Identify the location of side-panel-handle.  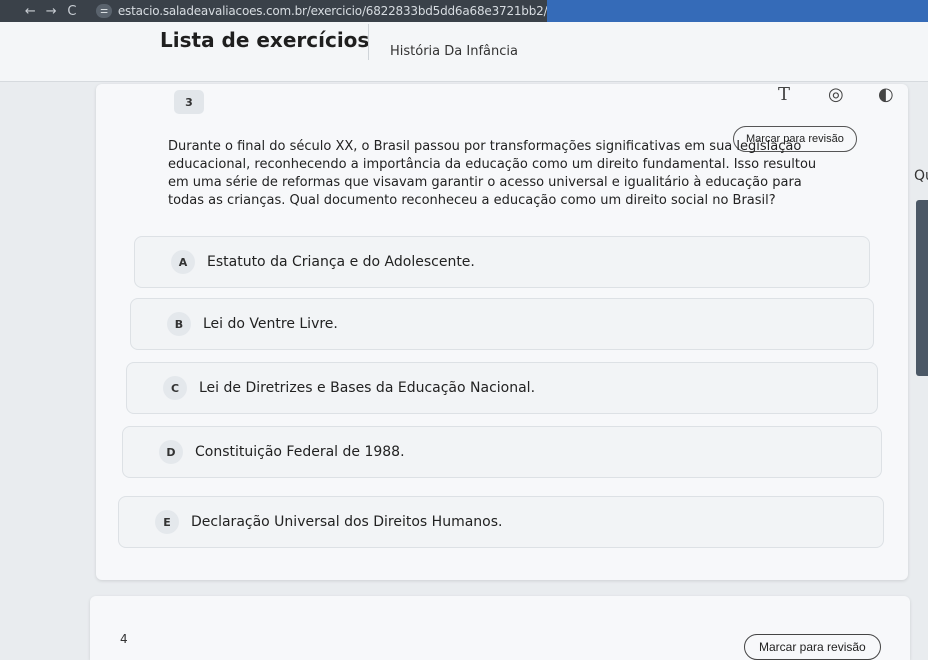
(922, 288).